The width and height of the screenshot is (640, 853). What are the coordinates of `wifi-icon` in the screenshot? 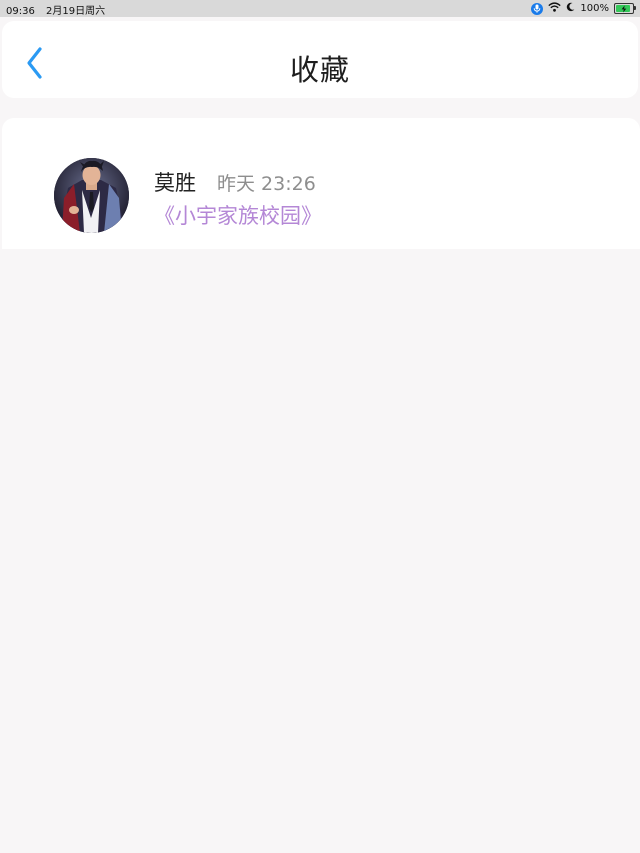 It's located at (555, 8).